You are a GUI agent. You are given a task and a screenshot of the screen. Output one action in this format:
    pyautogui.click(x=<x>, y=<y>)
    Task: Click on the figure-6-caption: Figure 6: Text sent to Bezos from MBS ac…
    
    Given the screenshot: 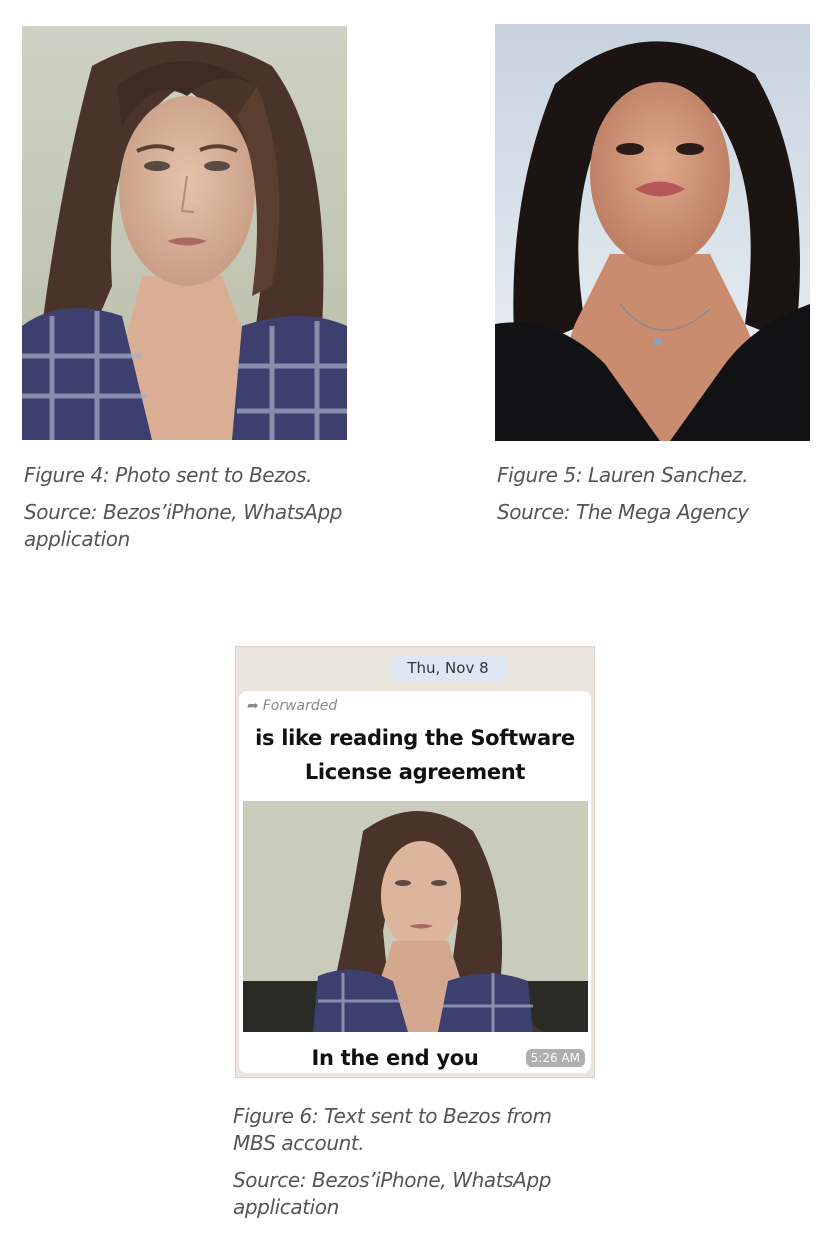 What is the action you would take?
    pyautogui.click(x=392, y=1129)
    